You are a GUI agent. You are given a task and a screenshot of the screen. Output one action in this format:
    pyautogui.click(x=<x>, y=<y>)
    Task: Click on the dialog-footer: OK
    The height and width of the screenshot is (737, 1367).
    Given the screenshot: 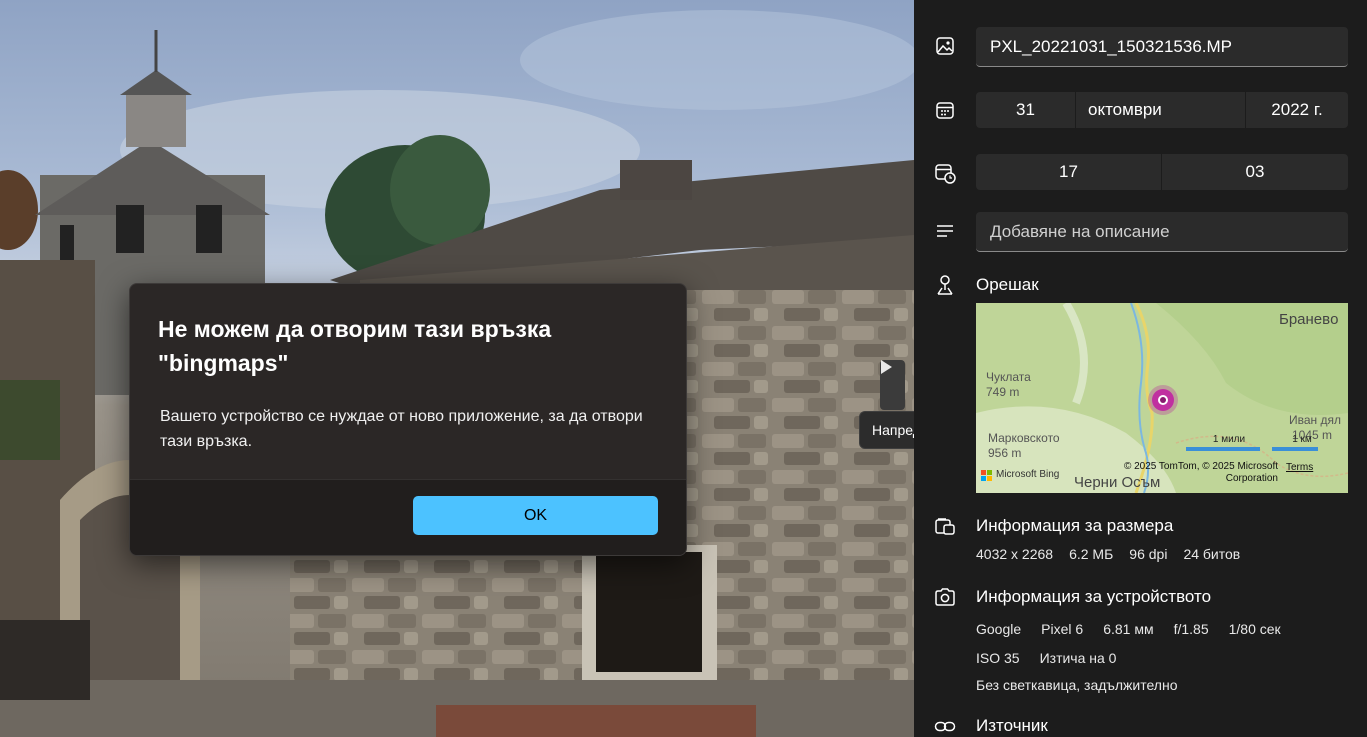 What is the action you would take?
    pyautogui.click(x=408, y=517)
    